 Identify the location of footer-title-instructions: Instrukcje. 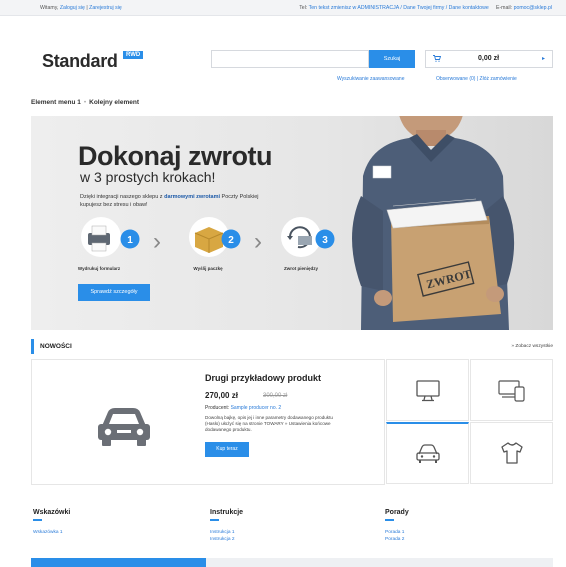
(227, 512).